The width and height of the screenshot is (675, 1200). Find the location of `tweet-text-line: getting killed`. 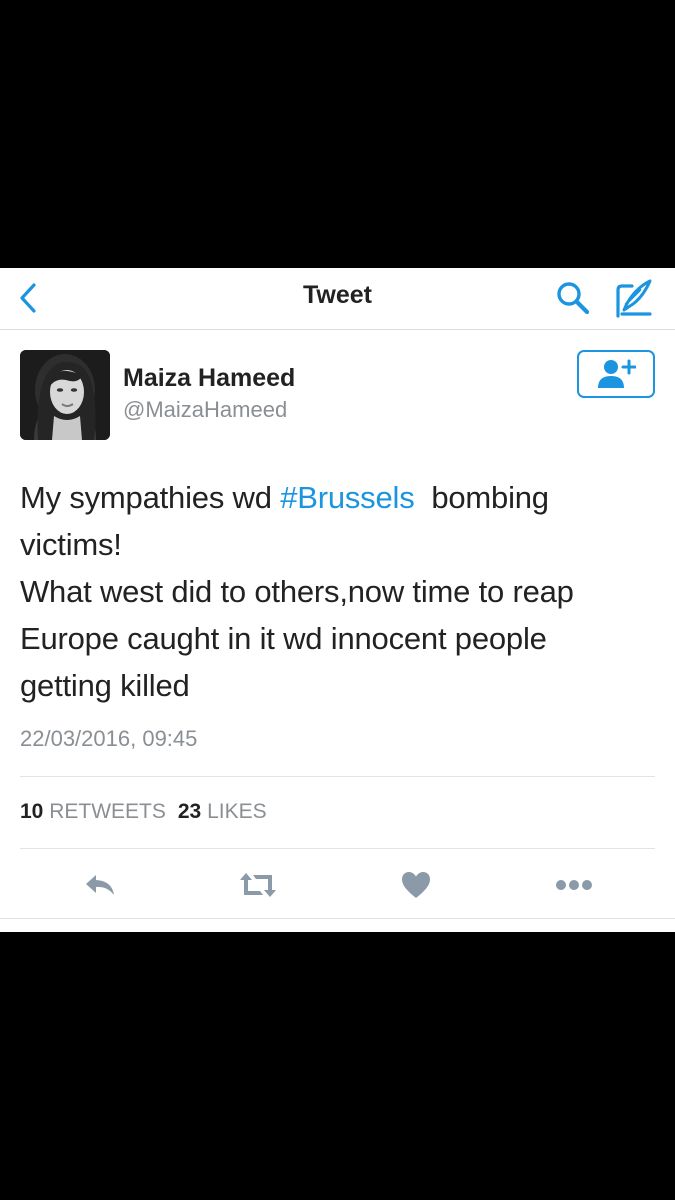

tweet-text-line: getting killed is located at coordinates (105, 685).